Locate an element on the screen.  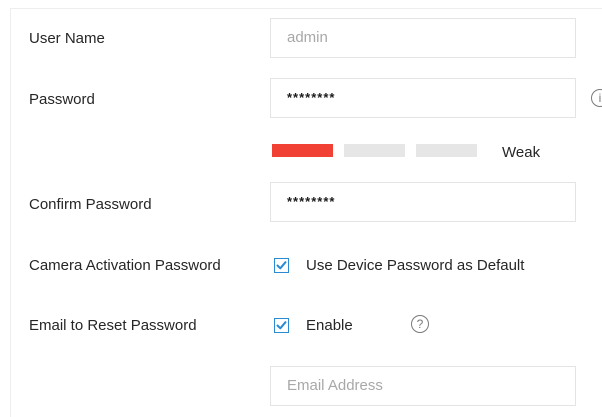
email-address-input is located at coordinates (431, 385).